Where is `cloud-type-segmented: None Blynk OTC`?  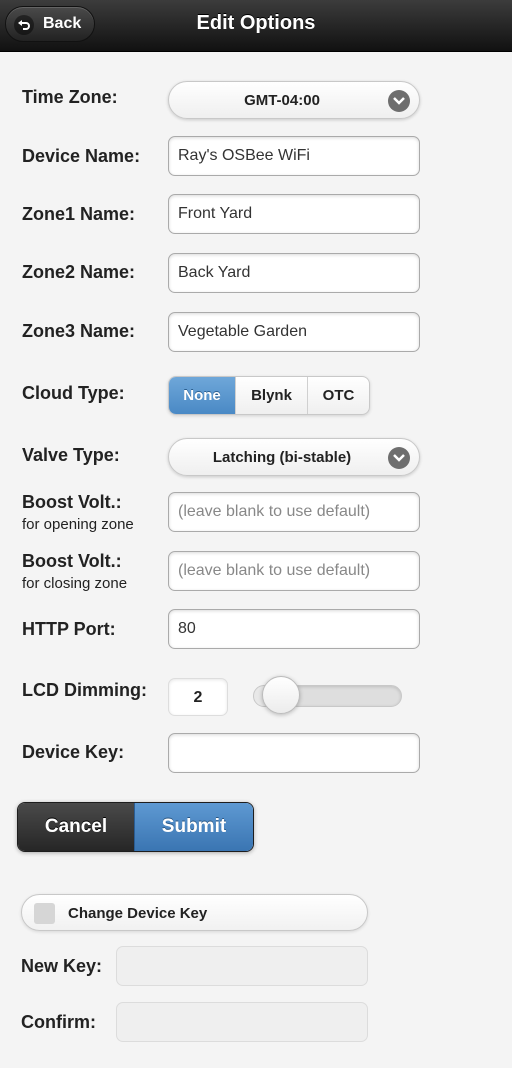
cloud-type-segmented: None Blynk OTC is located at coordinates (269, 395).